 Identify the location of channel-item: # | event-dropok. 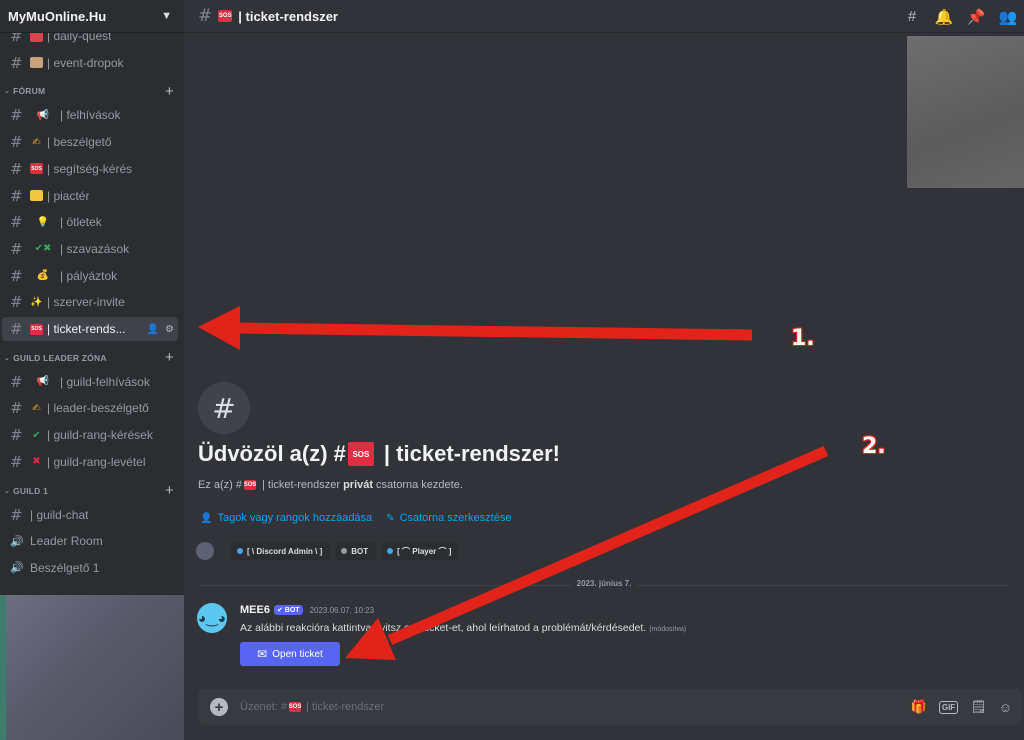
(90, 63).